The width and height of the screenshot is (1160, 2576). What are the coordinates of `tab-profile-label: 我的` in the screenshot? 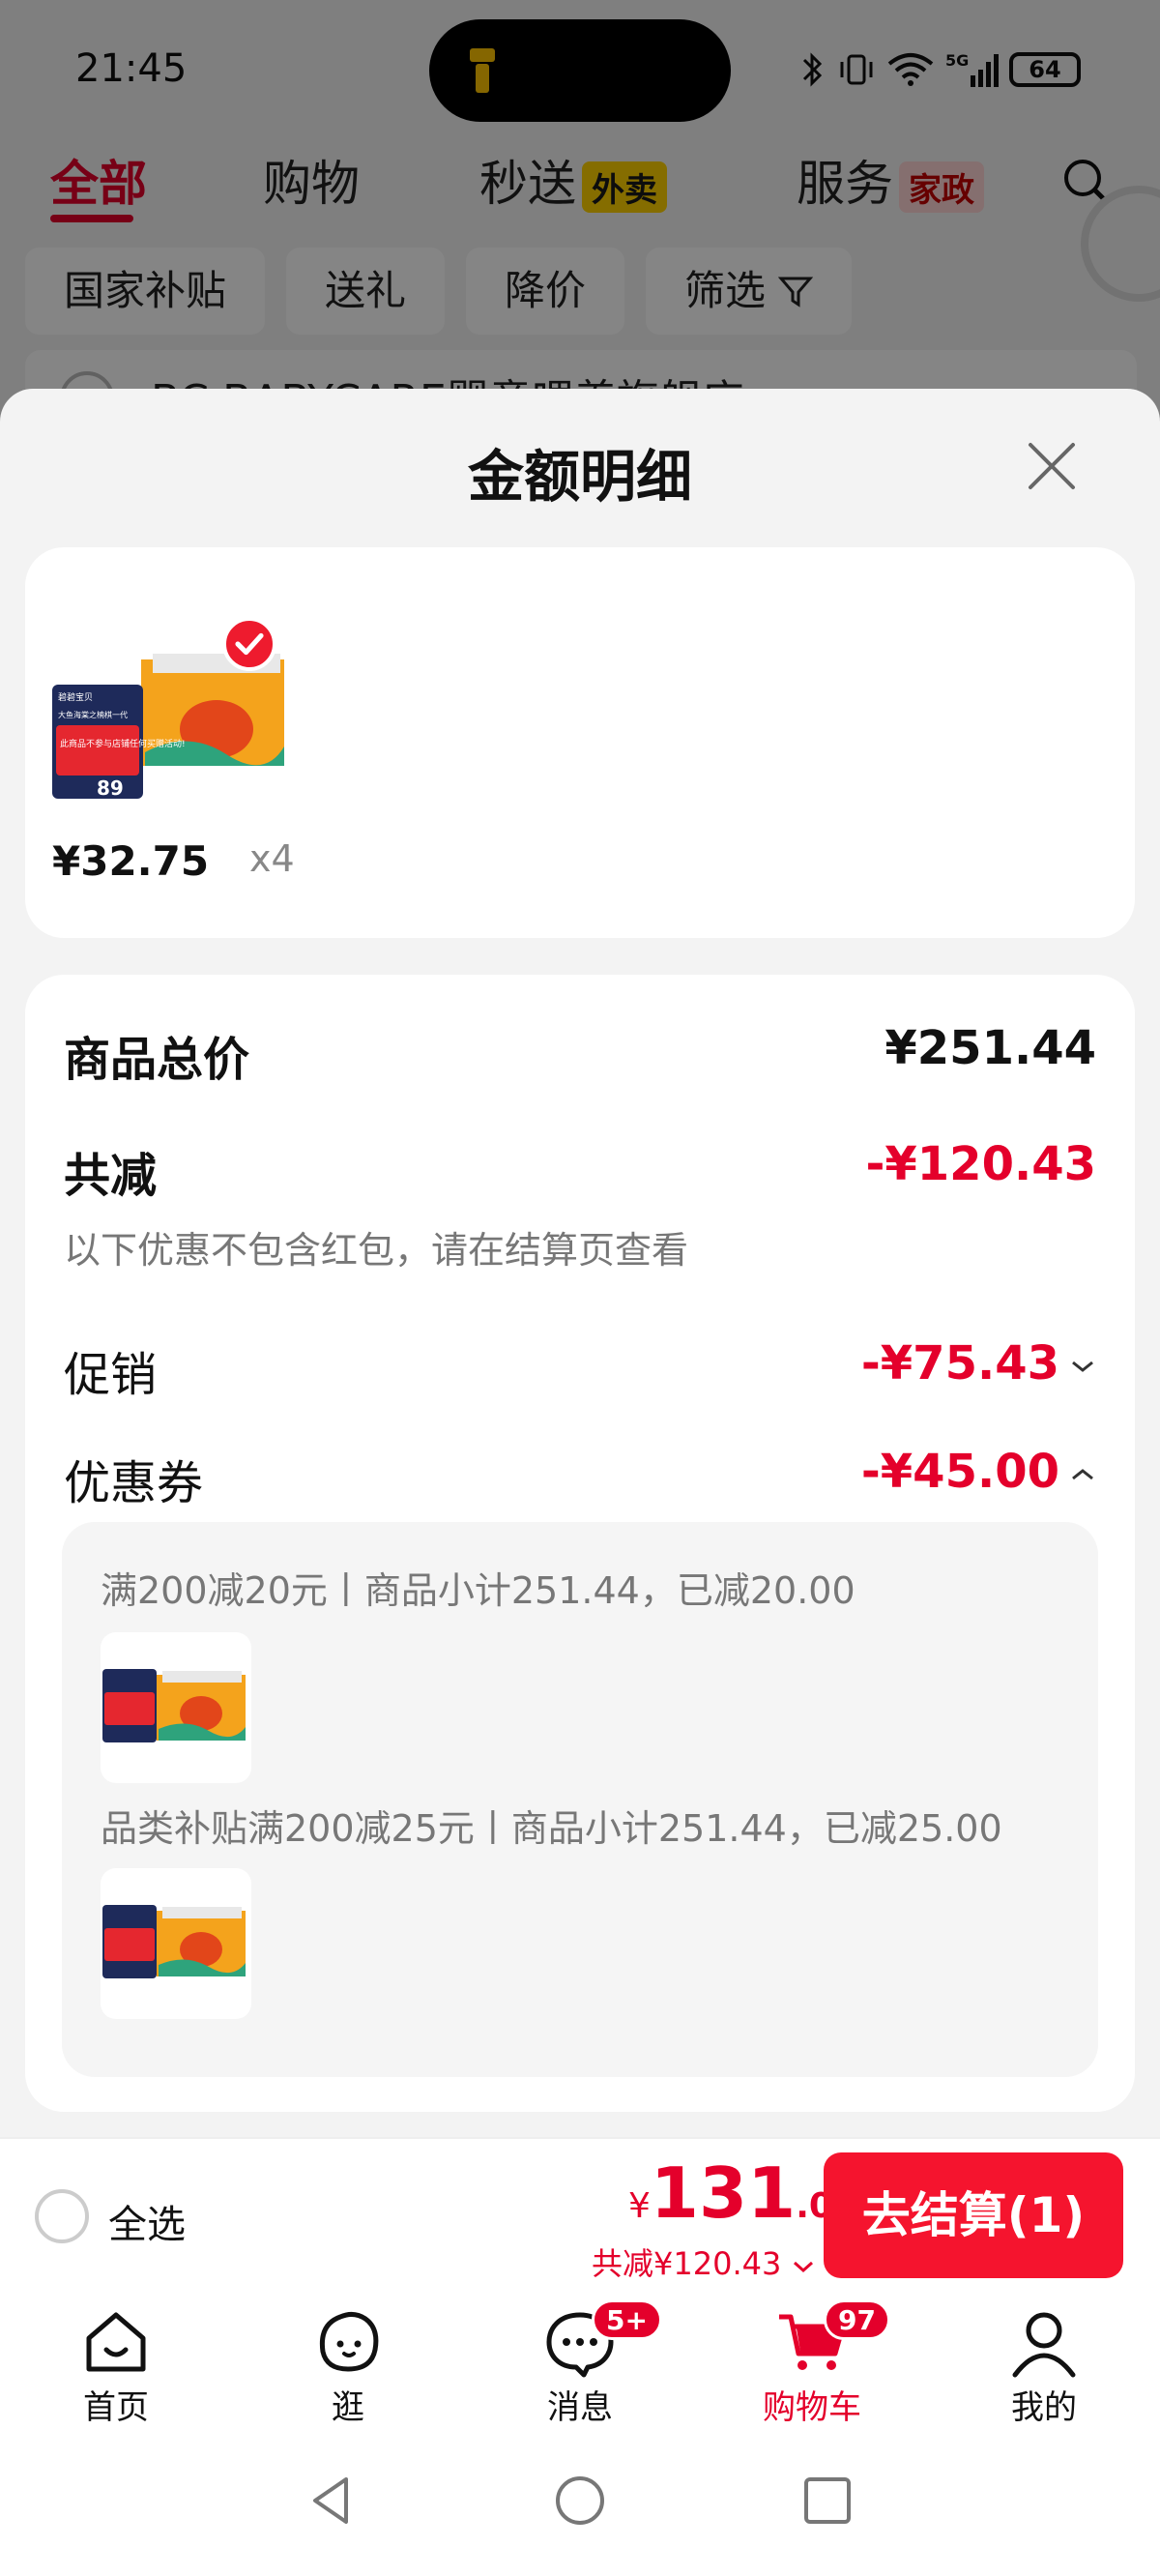 It's located at (1044, 2407).